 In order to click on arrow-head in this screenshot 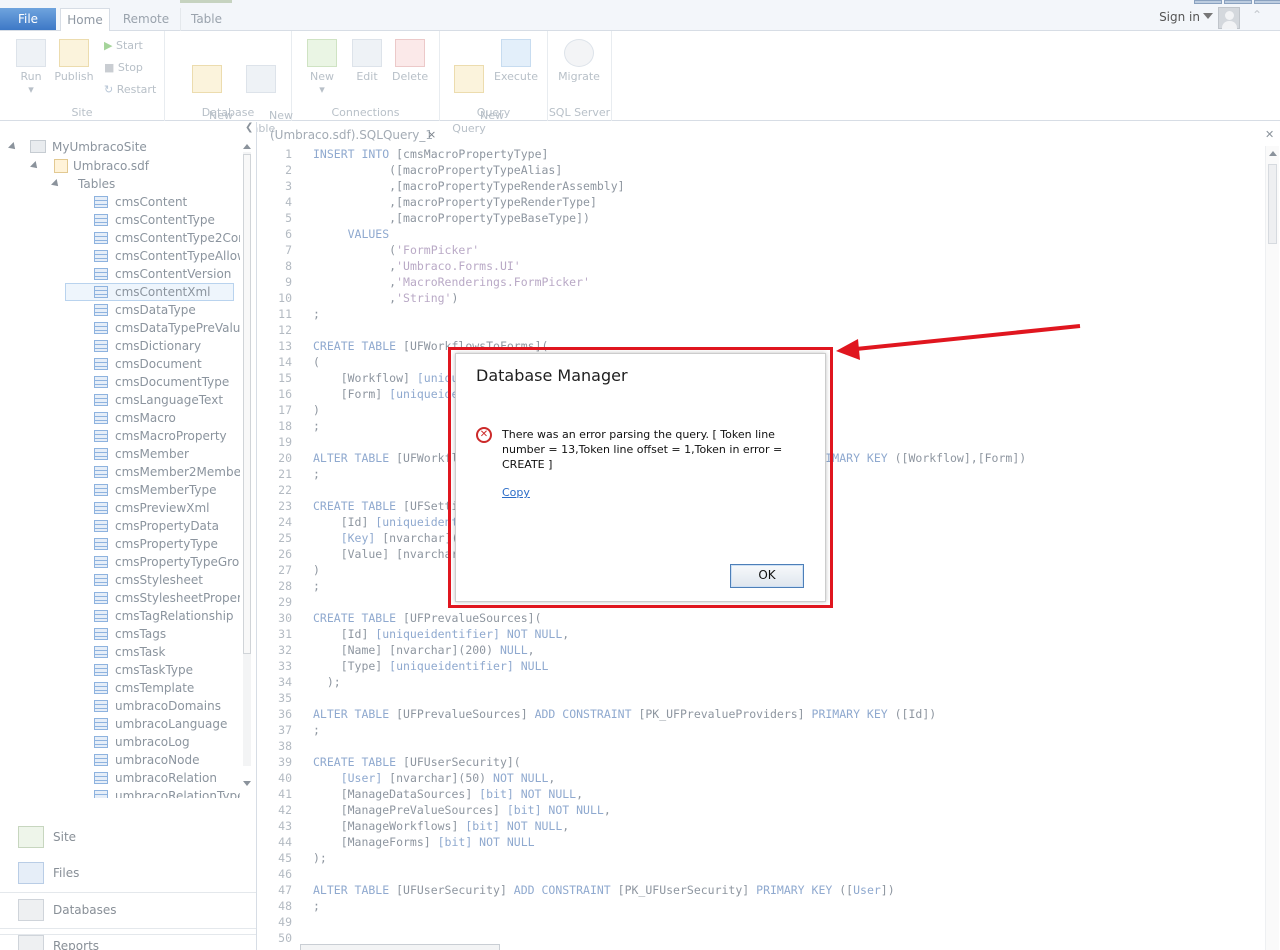, I will do `click(848, 349)`.